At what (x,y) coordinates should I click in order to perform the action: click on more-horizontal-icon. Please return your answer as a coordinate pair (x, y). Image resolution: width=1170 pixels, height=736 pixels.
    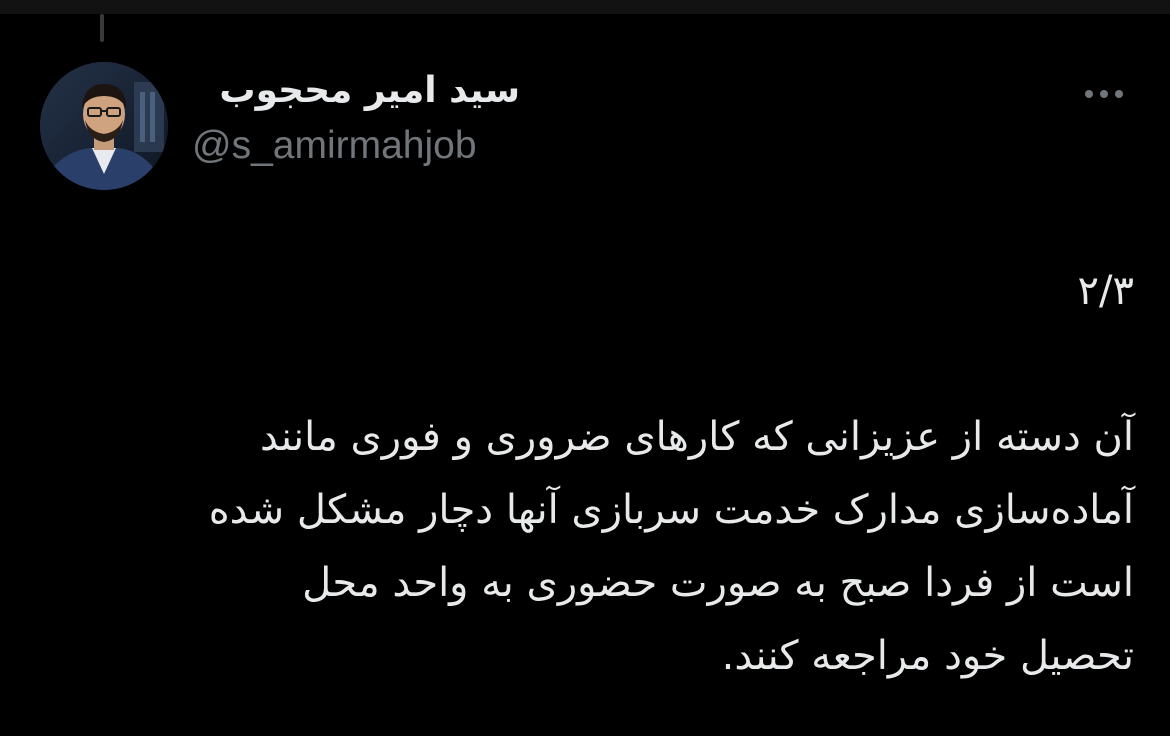
    Looking at the image, I should click on (1104, 94).